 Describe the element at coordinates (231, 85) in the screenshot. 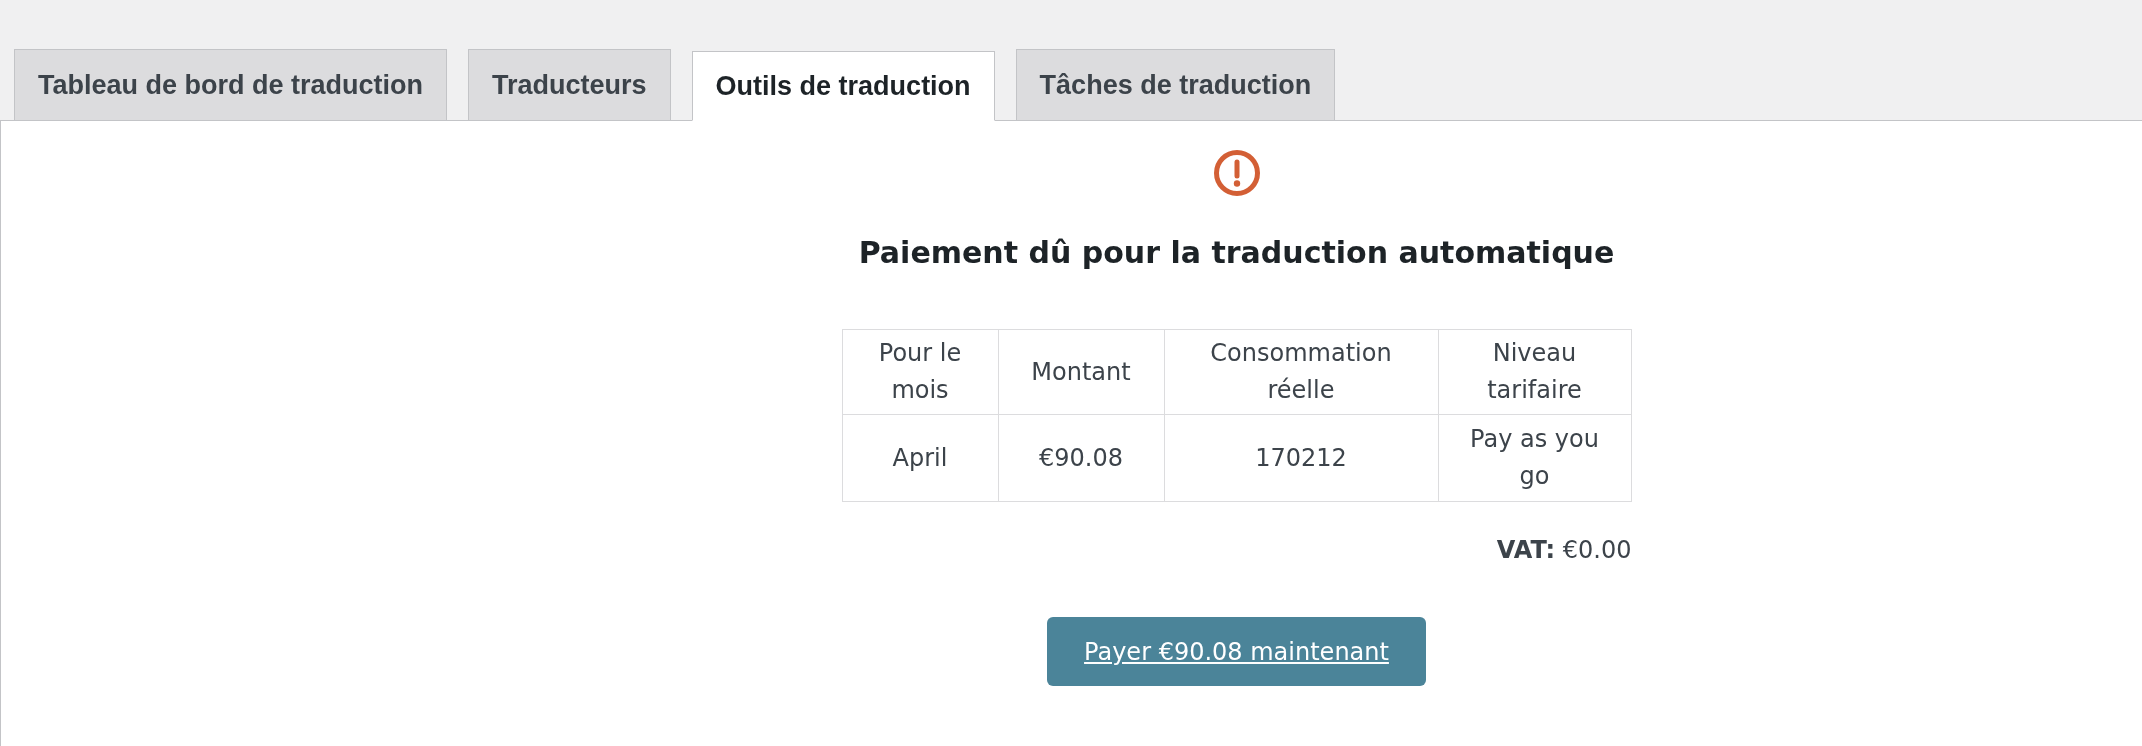

I see `tab: Tableau de bord de traduction` at that location.